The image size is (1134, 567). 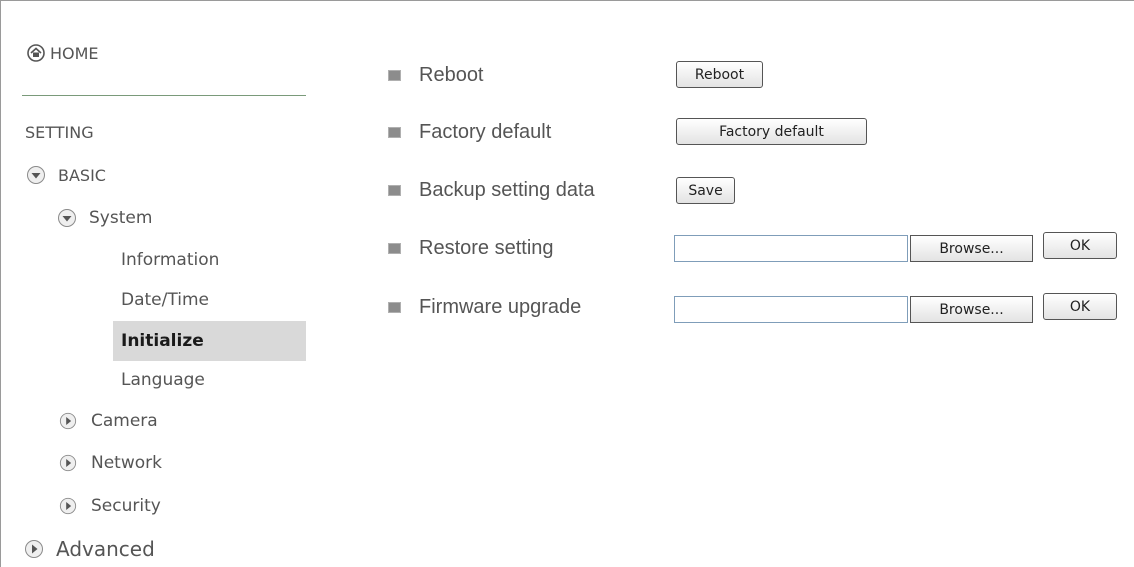 I want to click on sidebar-item-datetime: Date/Time, so click(x=165, y=300).